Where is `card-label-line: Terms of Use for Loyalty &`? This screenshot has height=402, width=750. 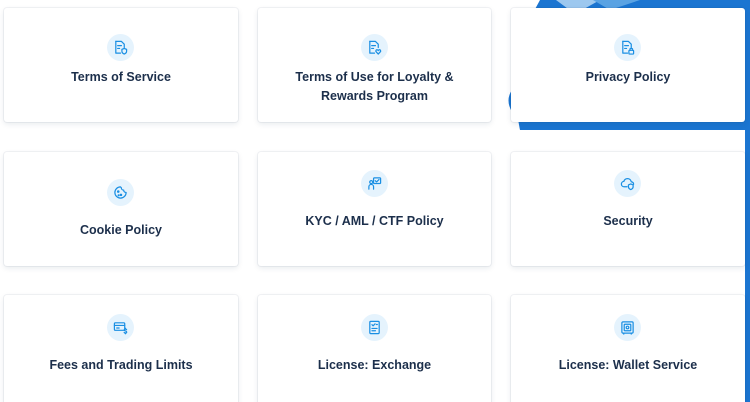
card-label-line: Terms of Use for Loyalty & is located at coordinates (374, 77).